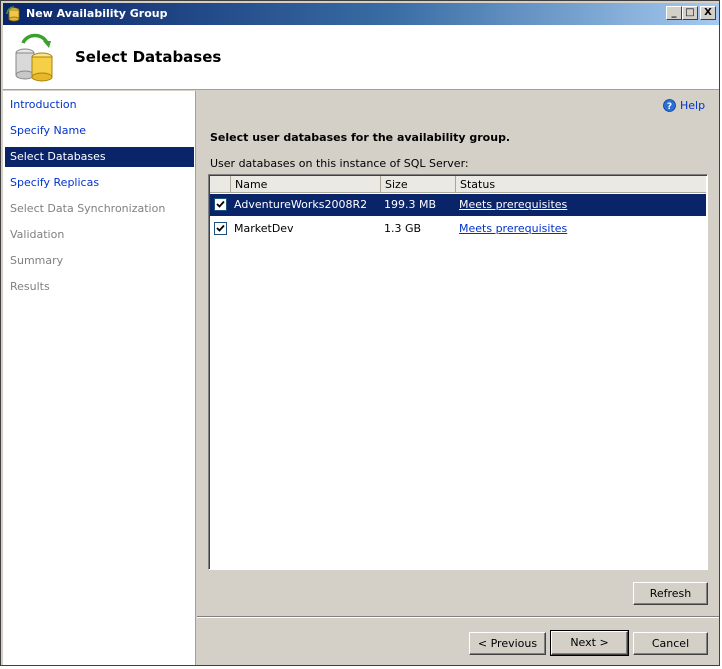 This screenshot has width=722, height=669. What do you see at coordinates (410, 204) in the screenshot?
I see `database-size: 199.3 MB` at bounding box center [410, 204].